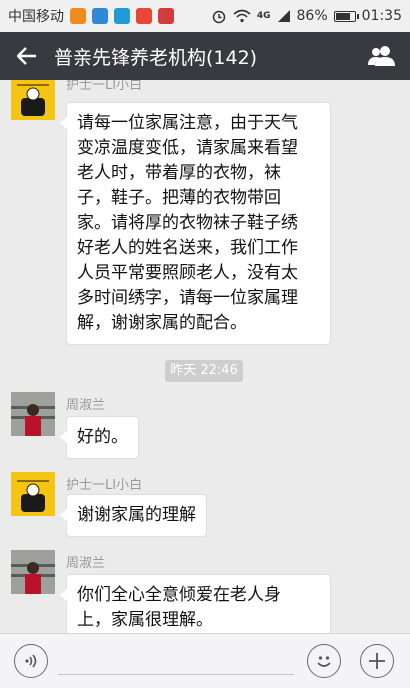 The width and height of the screenshot is (410, 688). I want to click on back-arrow-icon, so click(26, 56).